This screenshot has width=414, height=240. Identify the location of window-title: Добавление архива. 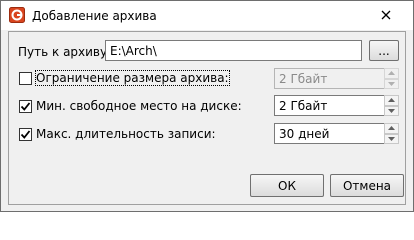
(94, 16).